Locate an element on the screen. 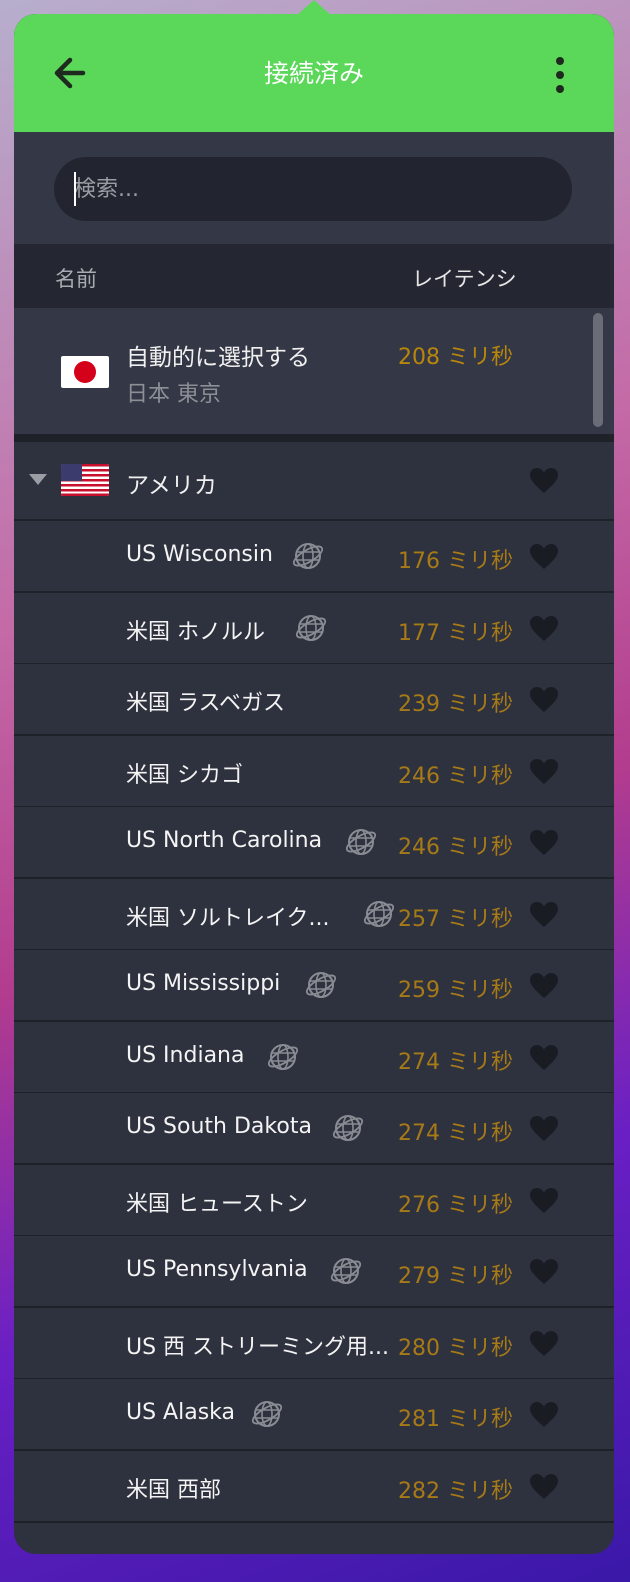  server-row: US South Dakota 274 ミリ秒 is located at coordinates (314, 1129).